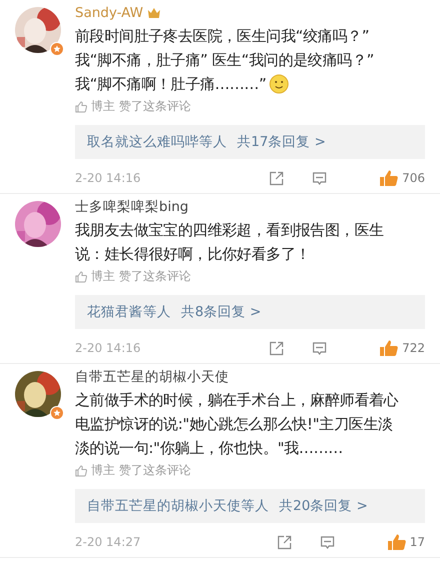 The image size is (440, 578). Describe the element at coordinates (250, 142) in the screenshot. I see `reply-summary-link: 取名就这么难吗哔等人 共17条回复 >` at that location.